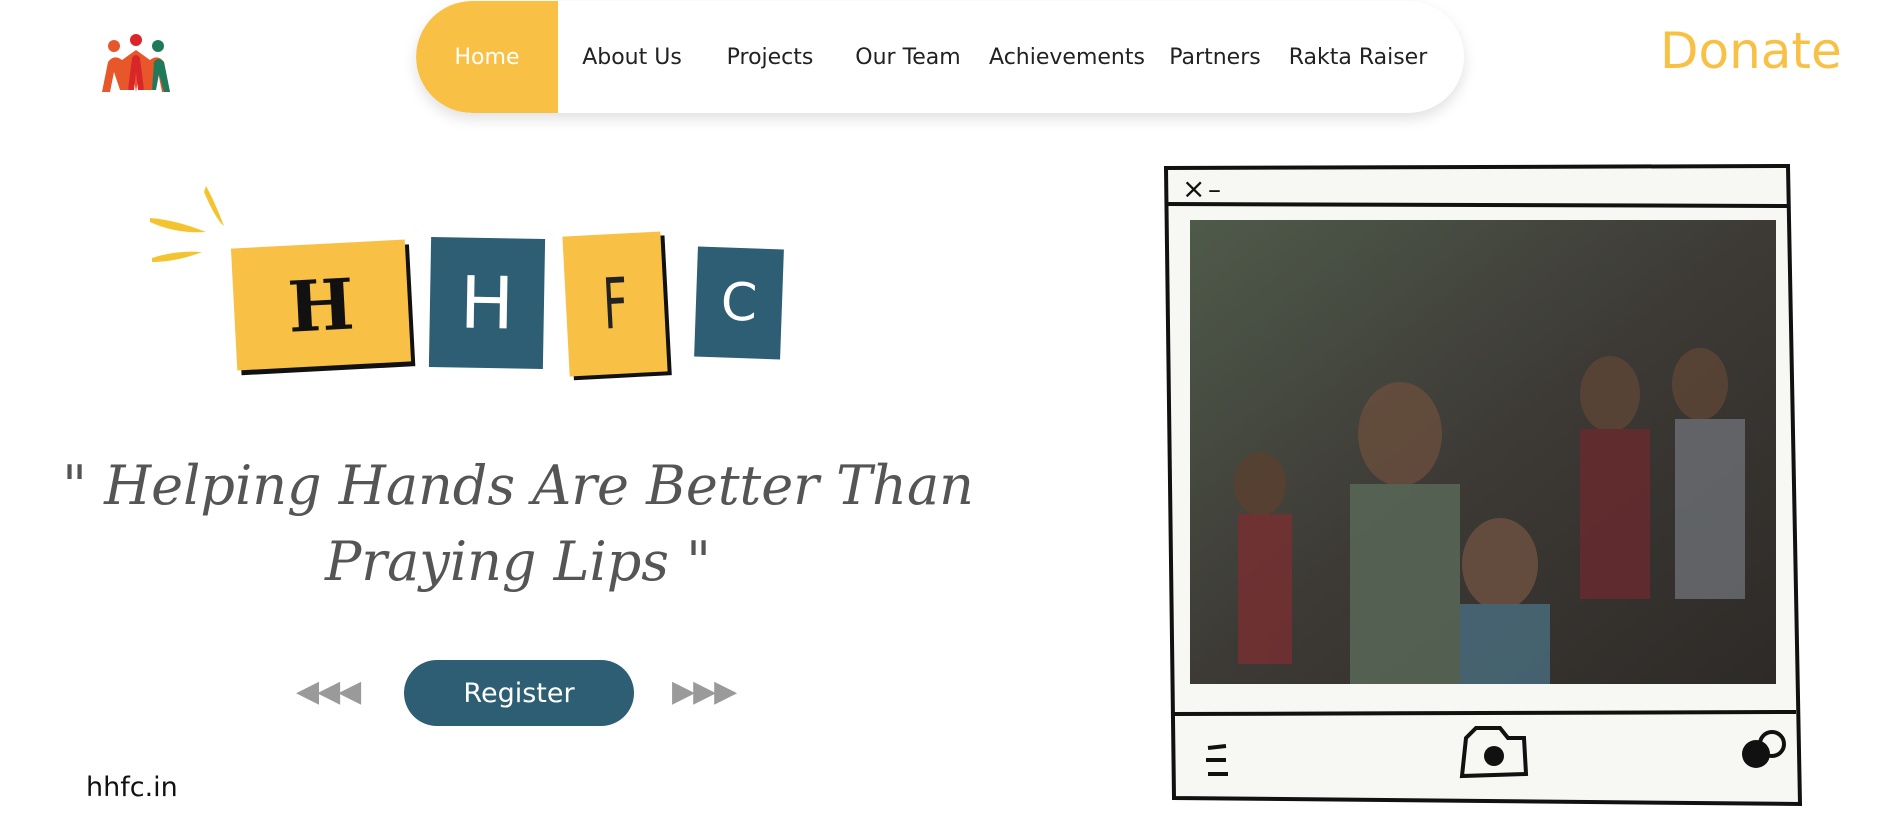 The height and width of the screenshot is (823, 1881). I want to click on tile-letter: F, so click(615, 304).